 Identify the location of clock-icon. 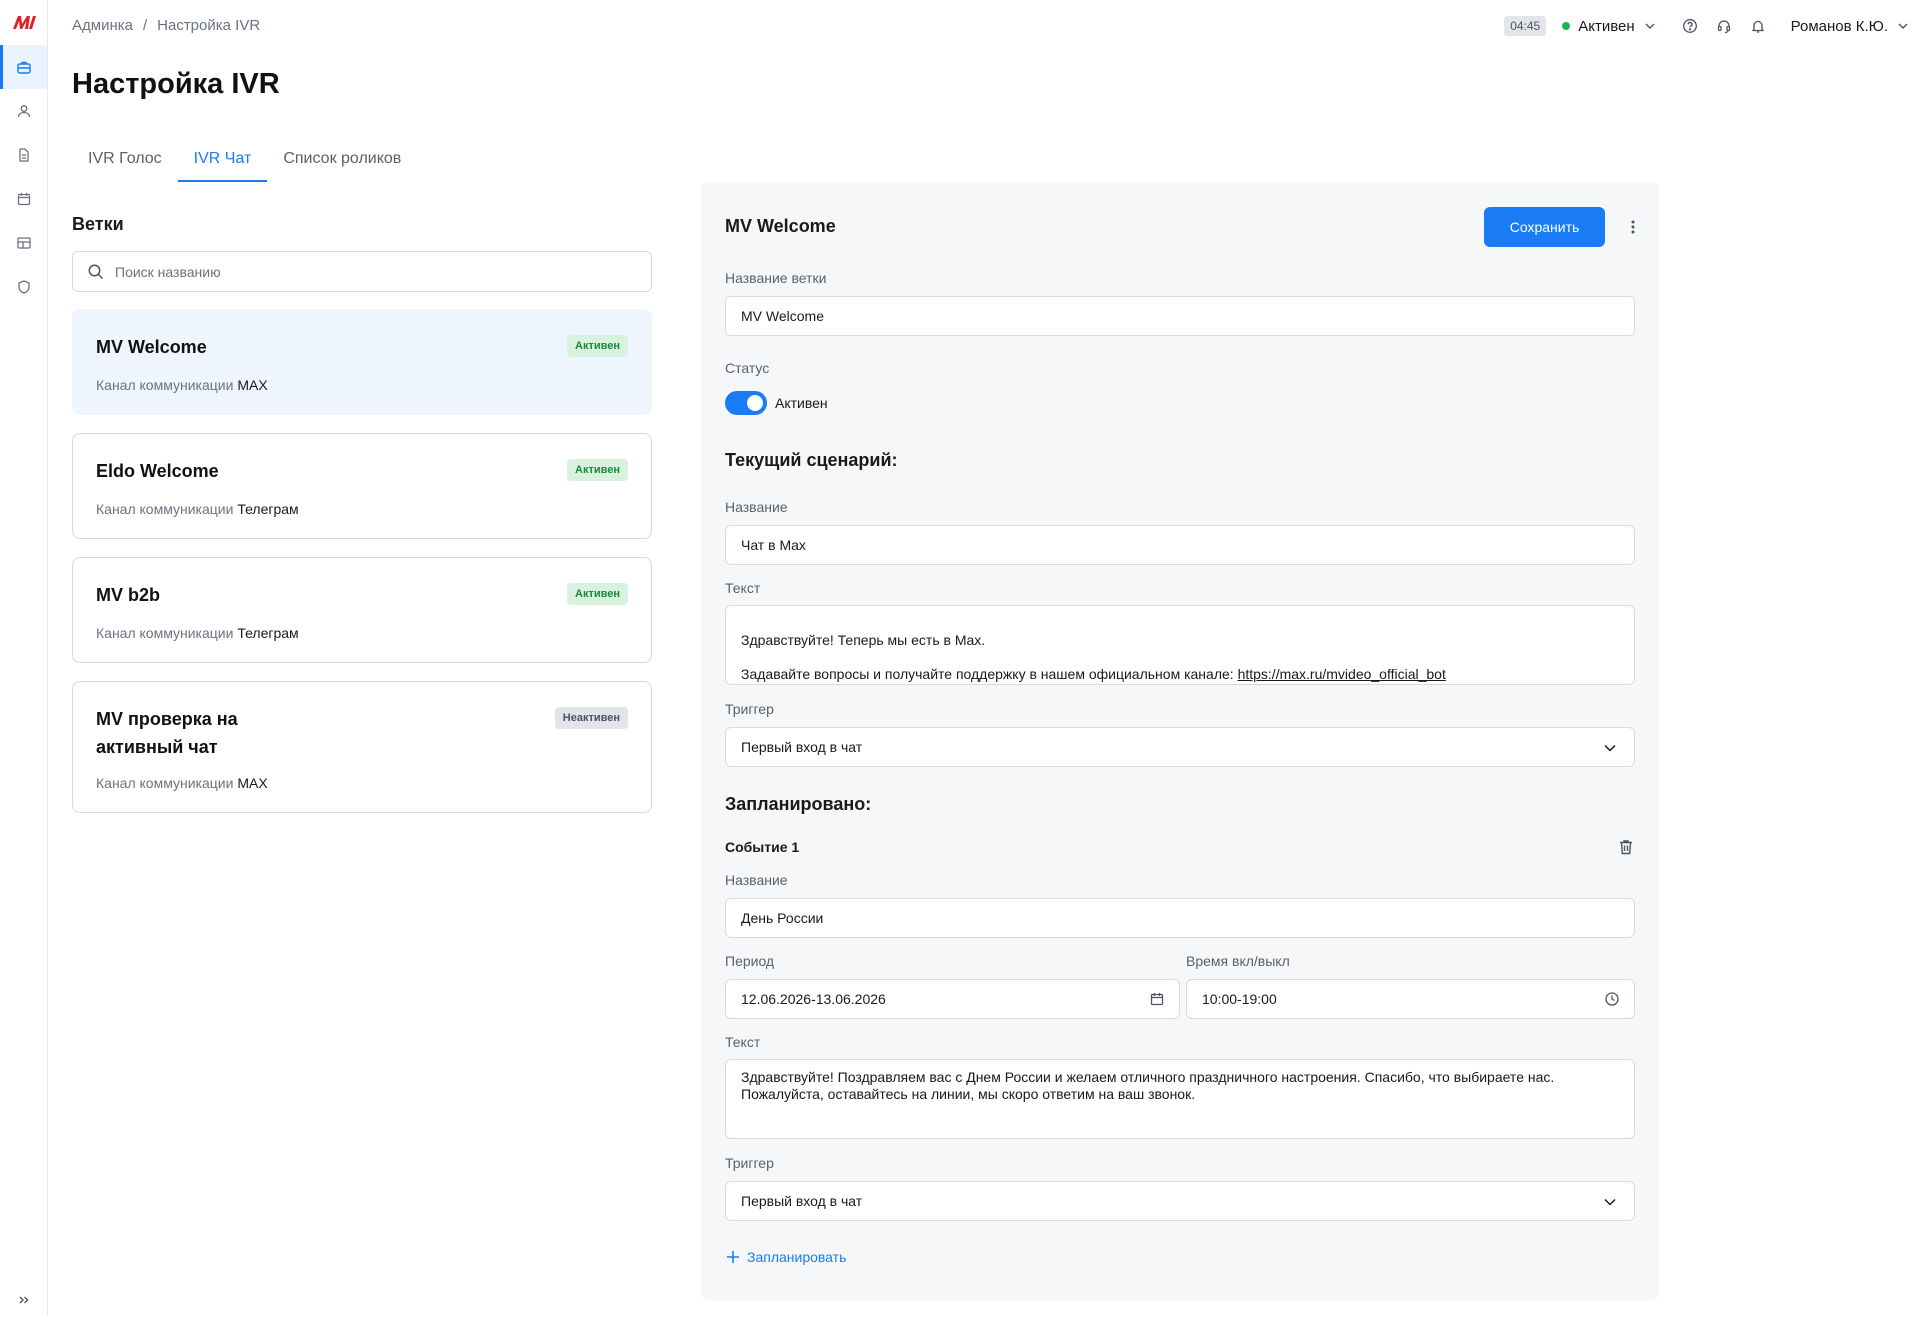
(1612, 999).